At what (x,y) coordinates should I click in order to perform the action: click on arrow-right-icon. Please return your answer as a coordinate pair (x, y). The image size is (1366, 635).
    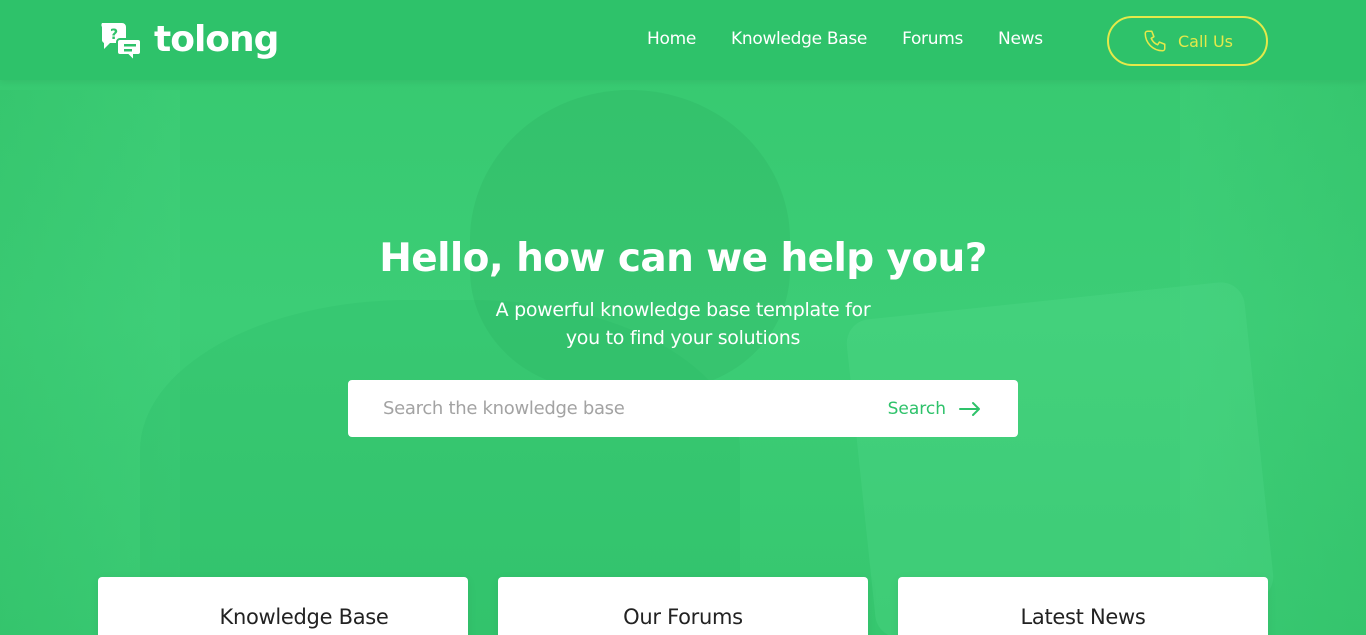
    Looking at the image, I should click on (969, 408).